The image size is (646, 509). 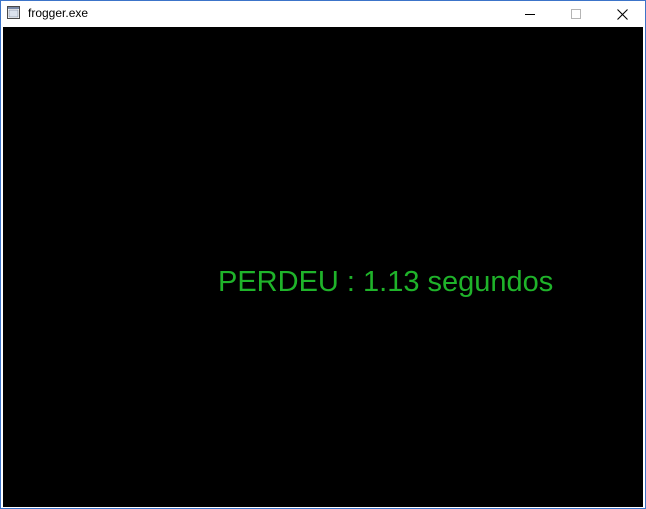 I want to click on window-title: frogger.exe, so click(x=58, y=13).